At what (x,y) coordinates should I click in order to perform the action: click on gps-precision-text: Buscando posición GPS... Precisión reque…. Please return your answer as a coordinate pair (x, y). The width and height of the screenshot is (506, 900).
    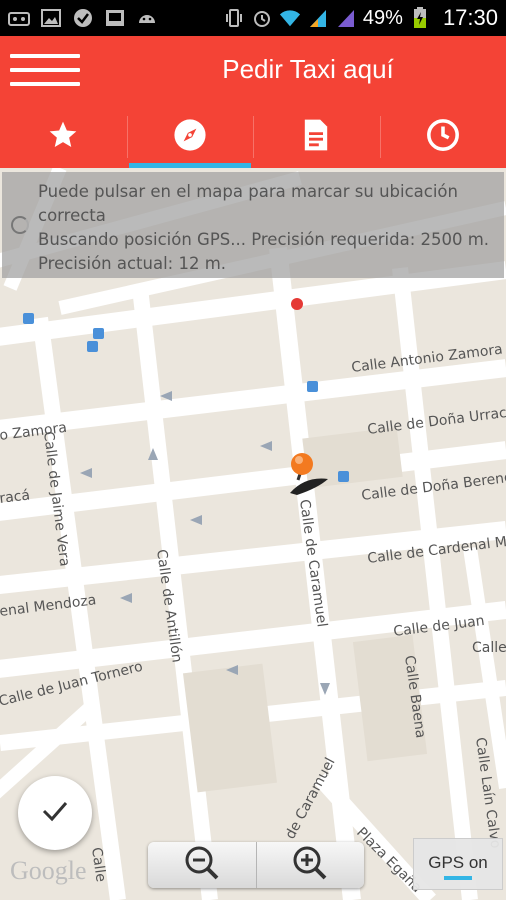
    Looking at the image, I should click on (264, 251).